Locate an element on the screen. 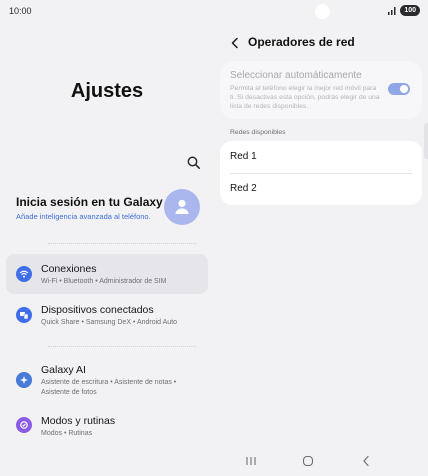 This screenshot has height=476, width=428. recents-button is located at coordinates (251, 461).